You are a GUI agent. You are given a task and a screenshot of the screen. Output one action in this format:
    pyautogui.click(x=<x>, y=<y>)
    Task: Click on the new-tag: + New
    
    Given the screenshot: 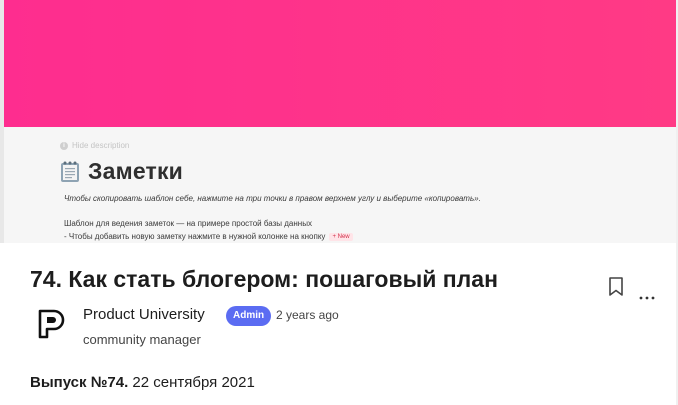 What is the action you would take?
    pyautogui.click(x=341, y=236)
    